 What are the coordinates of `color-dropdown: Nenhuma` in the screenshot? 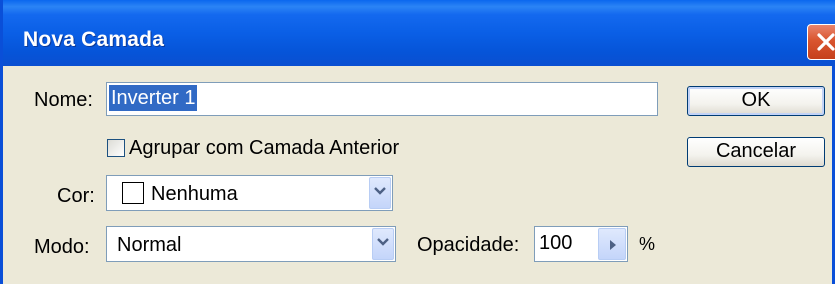 It's located at (249, 193).